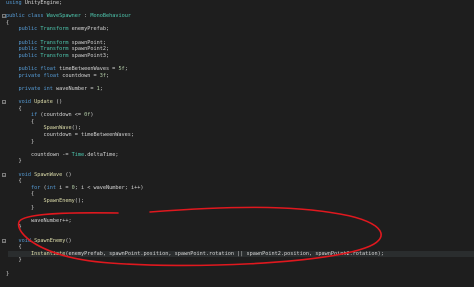  What do you see at coordinates (237, 175) in the screenshot?
I see `code-line: void SpawnWave () −` at bounding box center [237, 175].